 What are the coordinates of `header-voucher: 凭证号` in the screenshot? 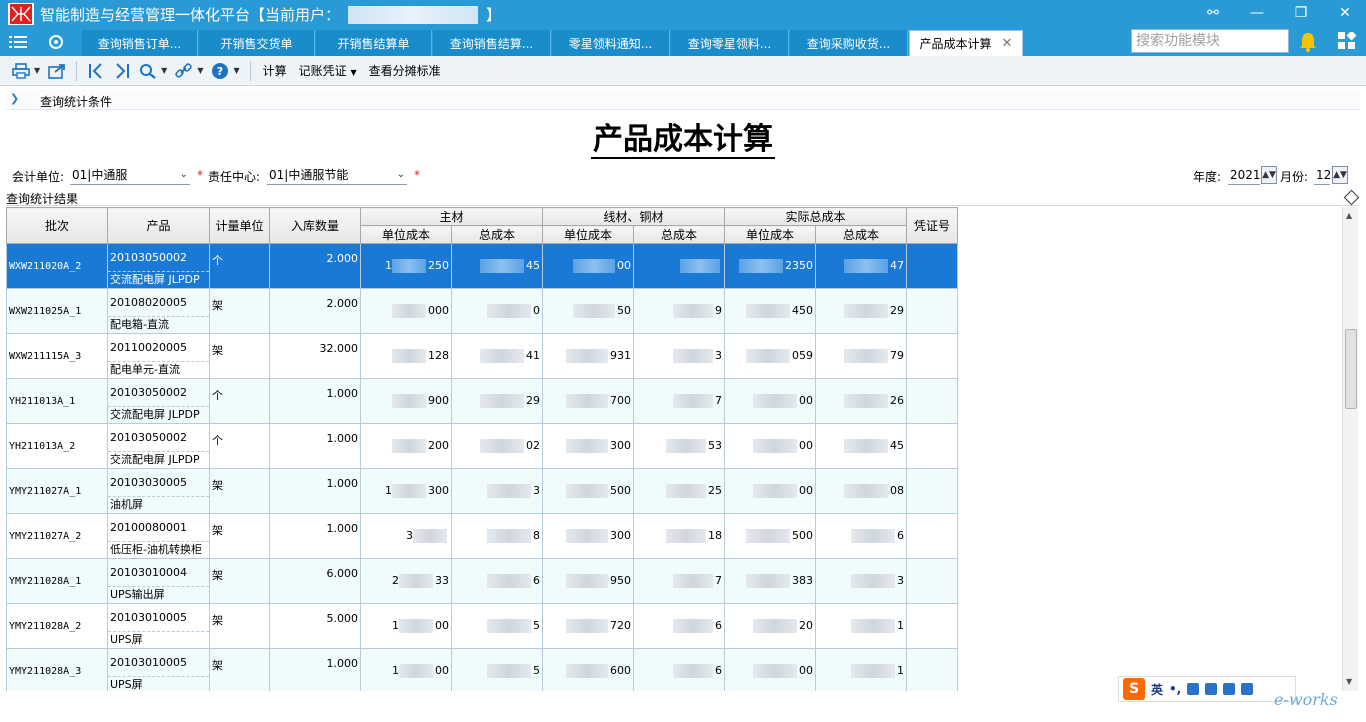 It's located at (932, 225).